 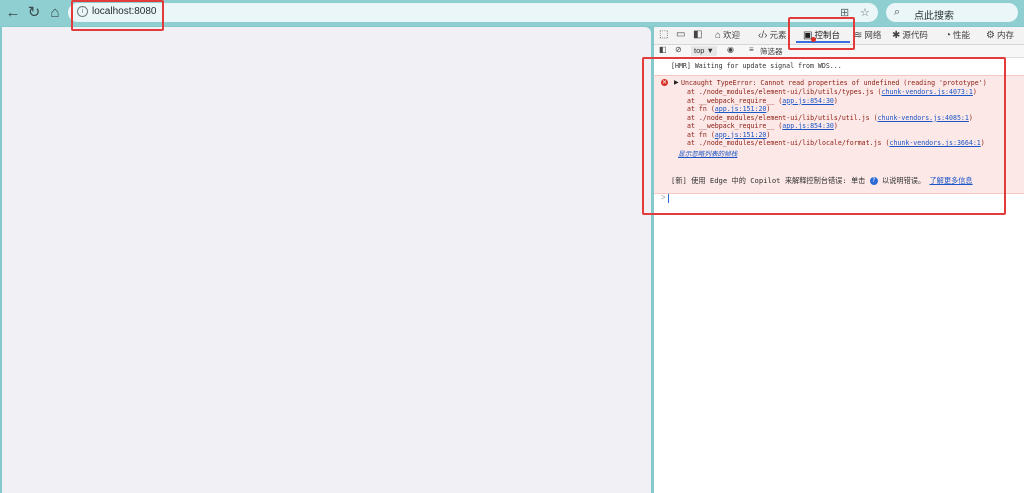 What do you see at coordinates (473, 12) in the screenshot?
I see `address-bar: i localhost:8080 ⊞ ☆` at bounding box center [473, 12].